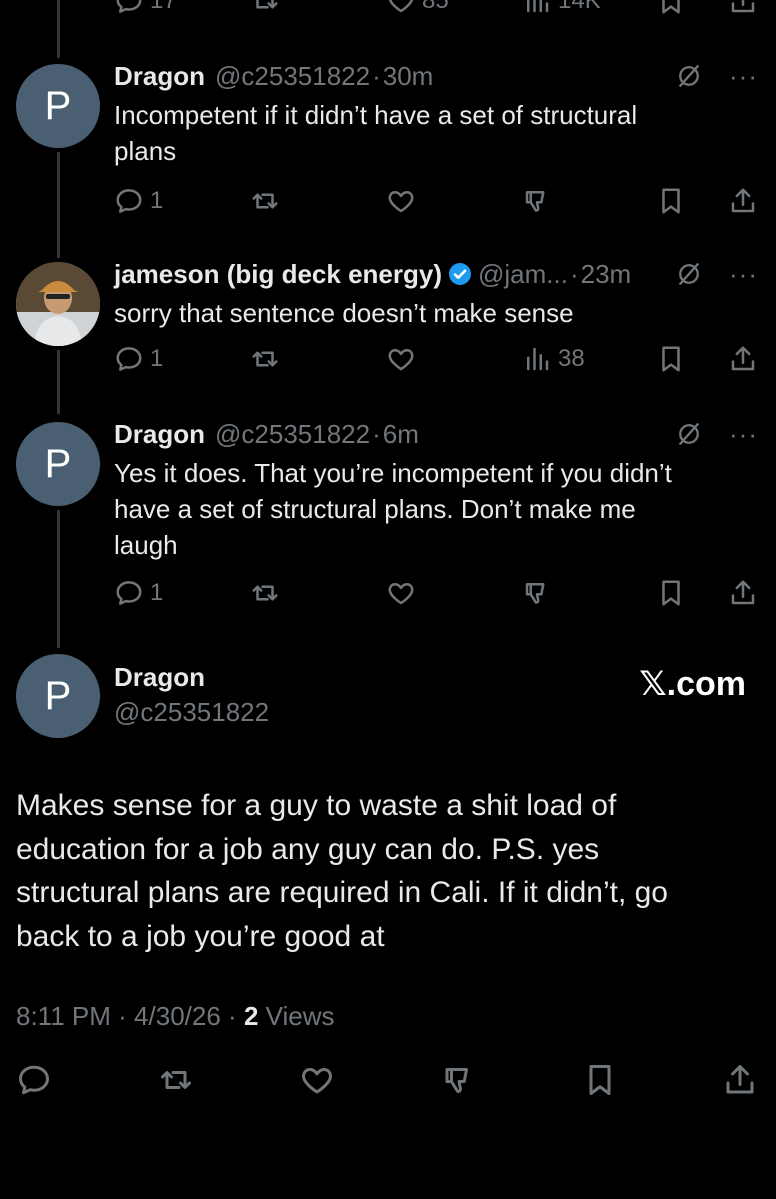  Describe the element at coordinates (145, 10) in the screenshot. I see `reply-button: 17` at that location.